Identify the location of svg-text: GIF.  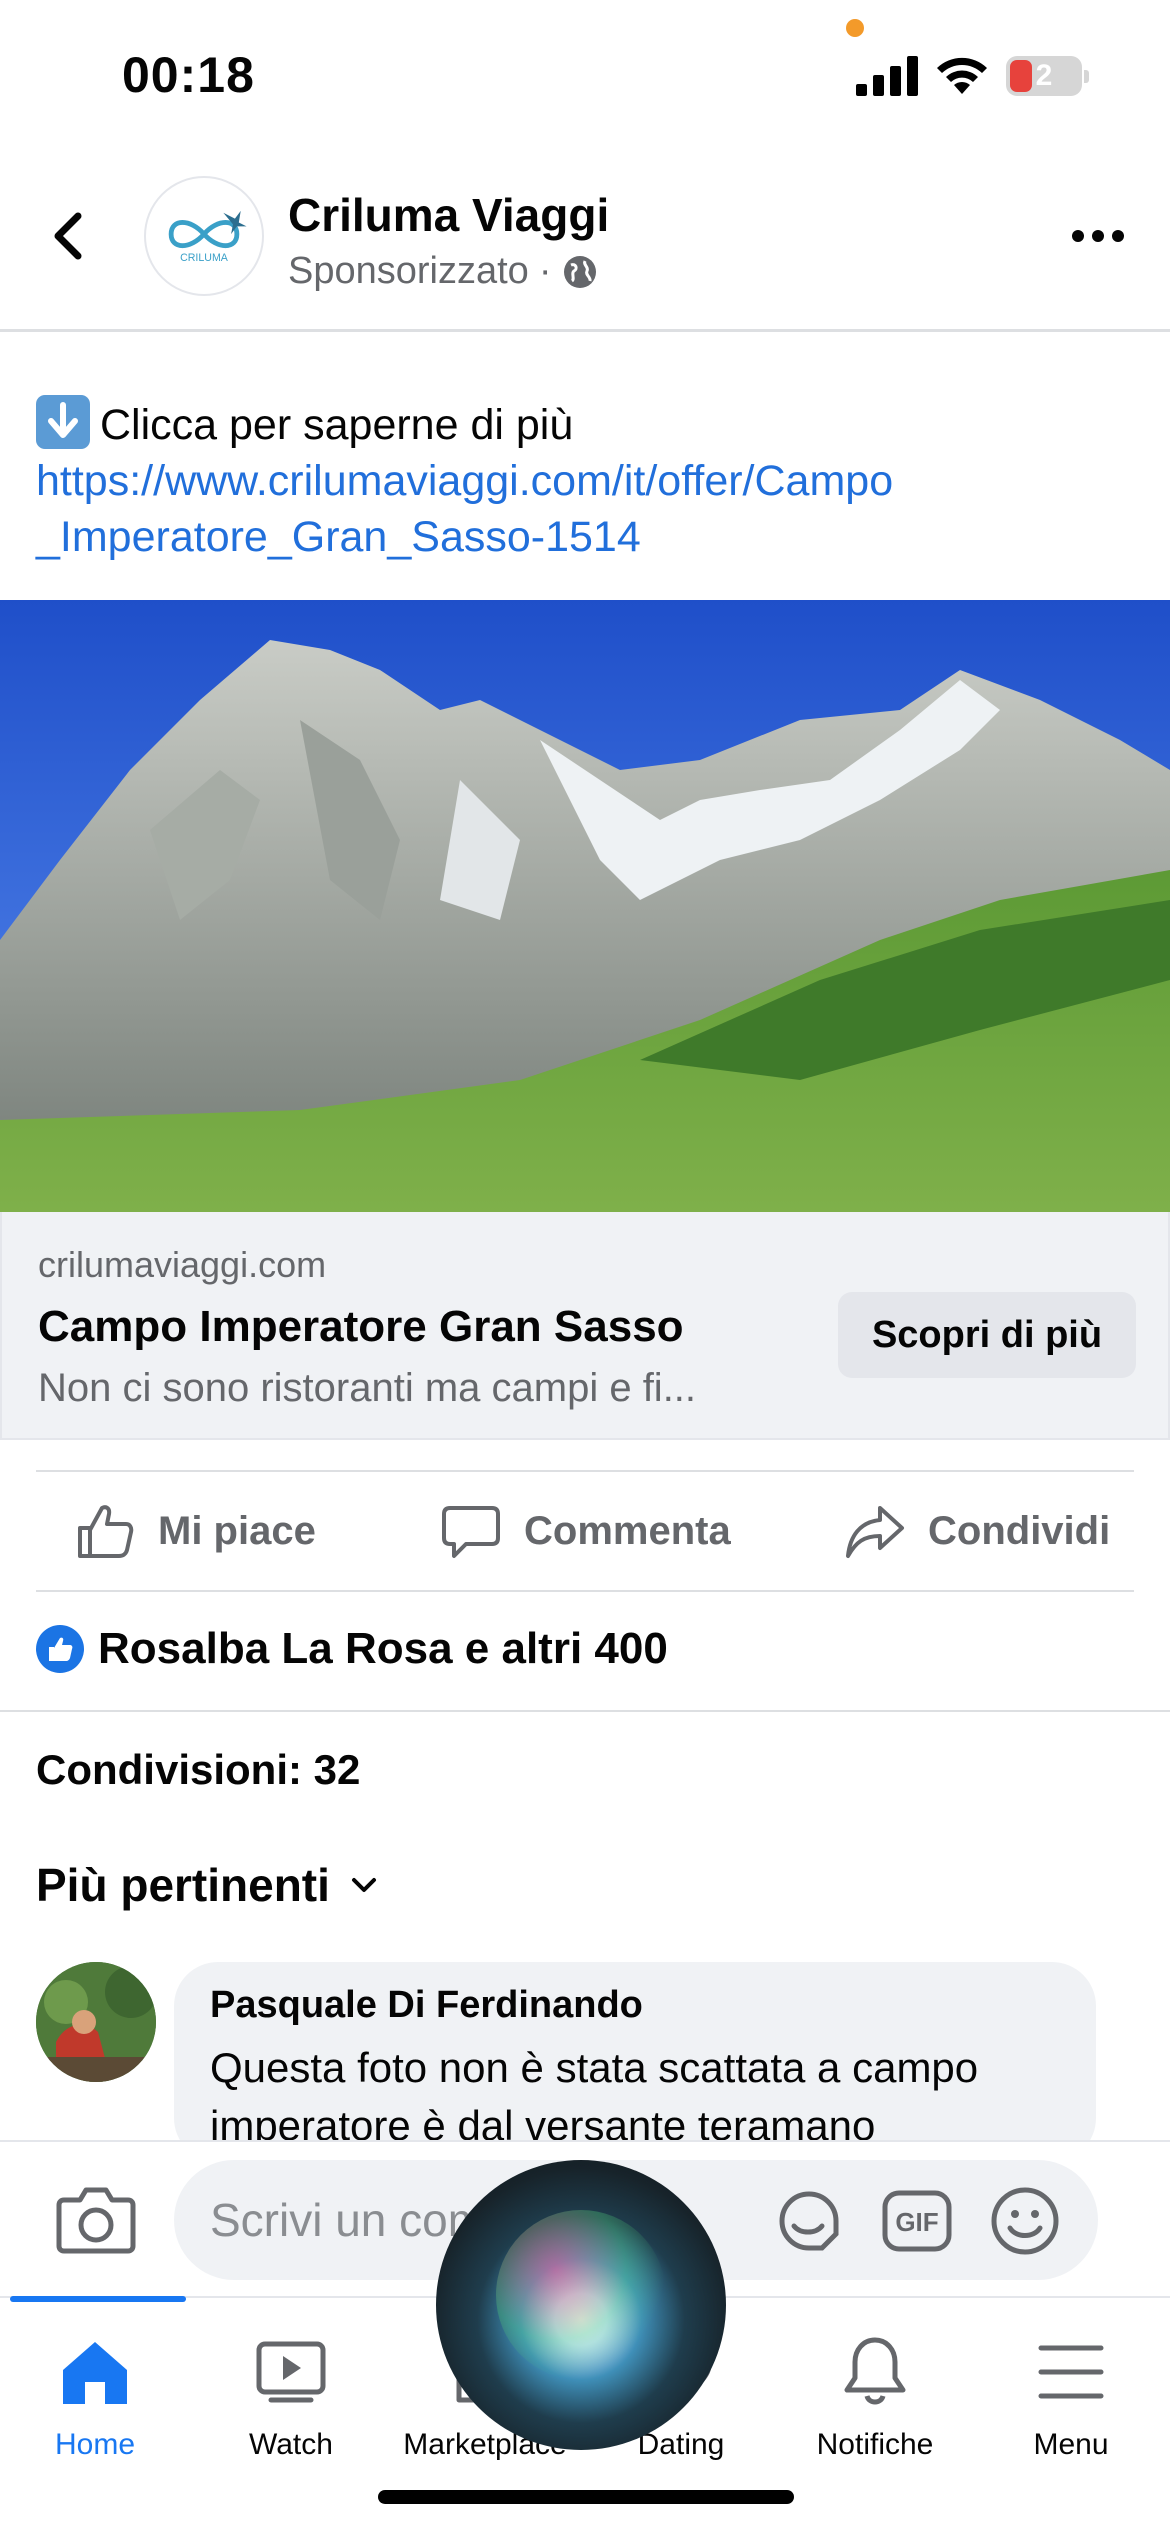
(916, 2222).